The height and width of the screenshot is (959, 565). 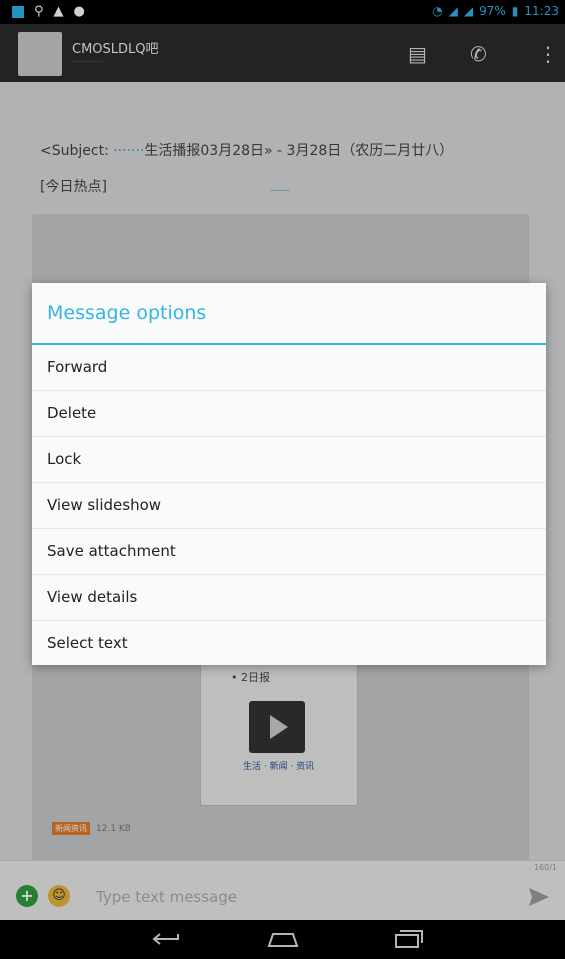 I want to click on option-delete: Delete, so click(x=289, y=413).